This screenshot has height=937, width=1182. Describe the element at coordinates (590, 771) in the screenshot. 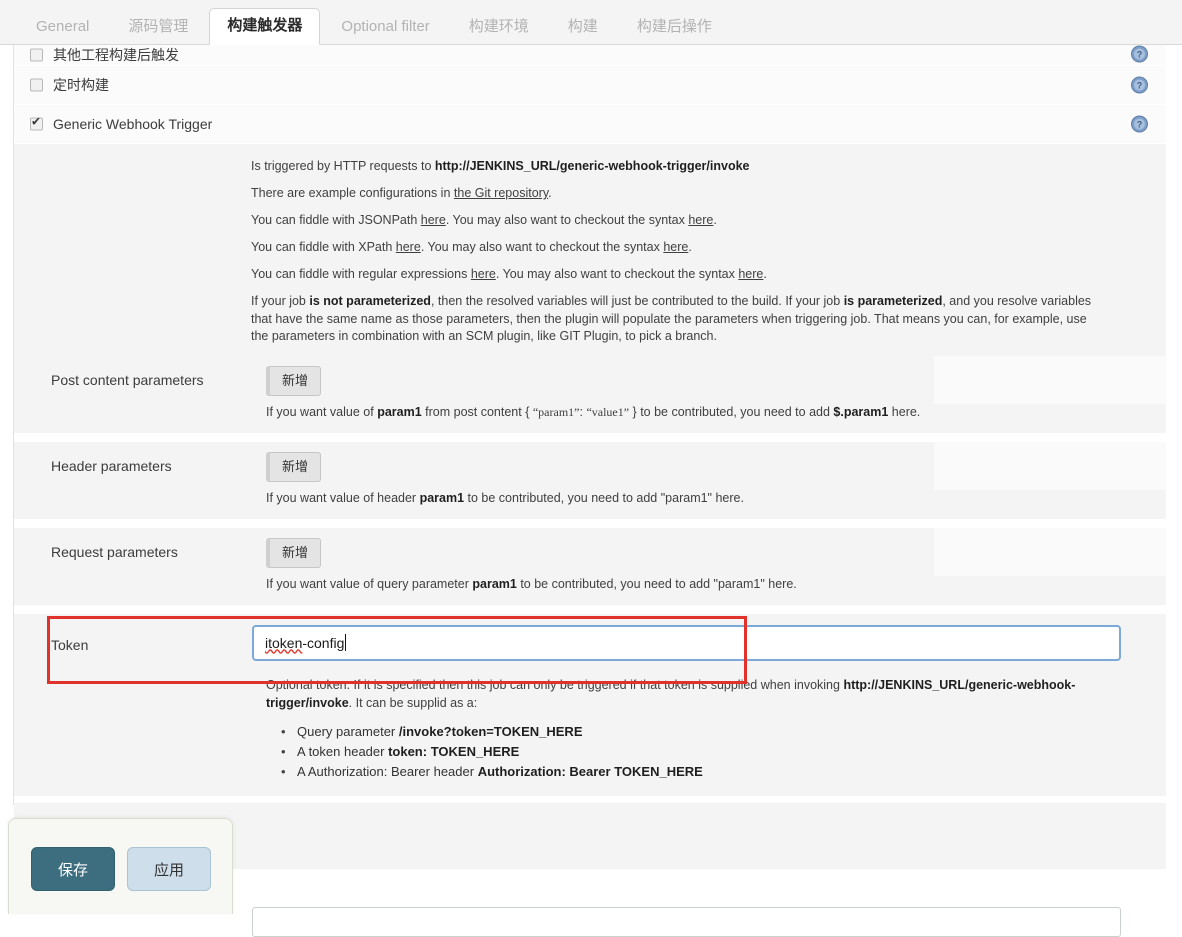

I see `bullet-emphasis: Authorization: Bearer TOKEN_HERE` at that location.